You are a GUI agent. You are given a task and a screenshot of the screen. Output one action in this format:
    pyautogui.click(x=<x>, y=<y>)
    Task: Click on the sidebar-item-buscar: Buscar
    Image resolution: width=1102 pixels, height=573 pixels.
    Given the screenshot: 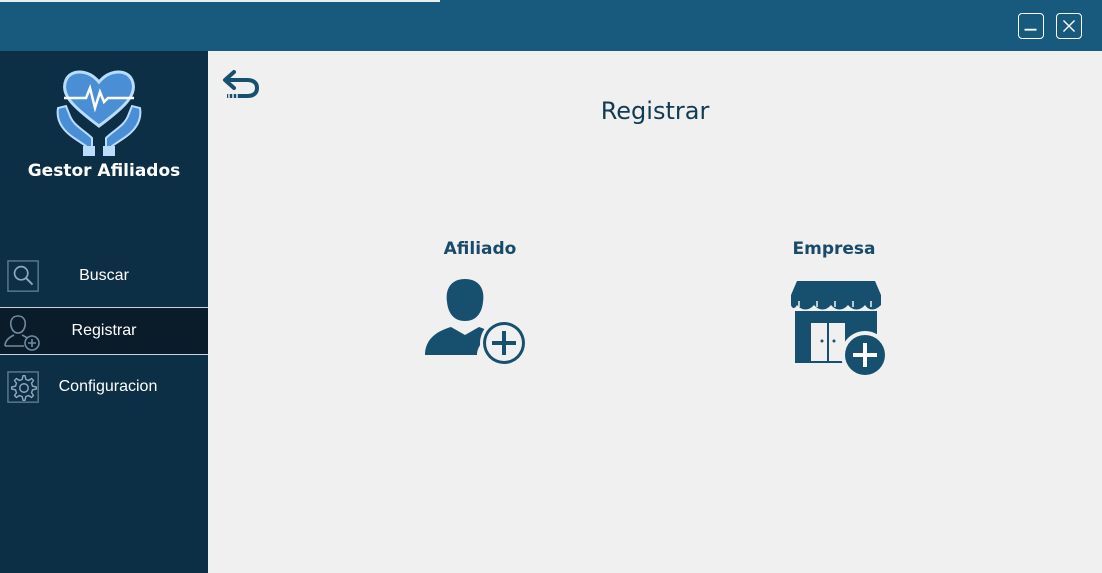 What is the action you would take?
    pyautogui.click(x=104, y=276)
    